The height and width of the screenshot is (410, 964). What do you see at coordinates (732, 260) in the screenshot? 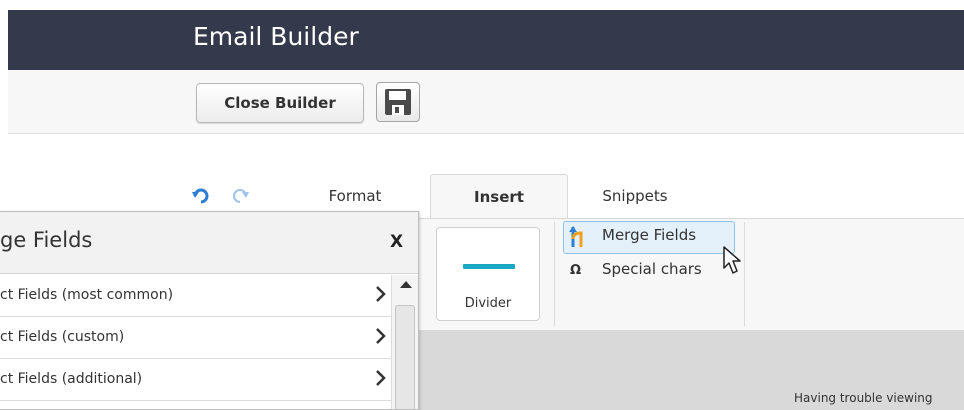
I see `pointer-cursor-icon` at bounding box center [732, 260].